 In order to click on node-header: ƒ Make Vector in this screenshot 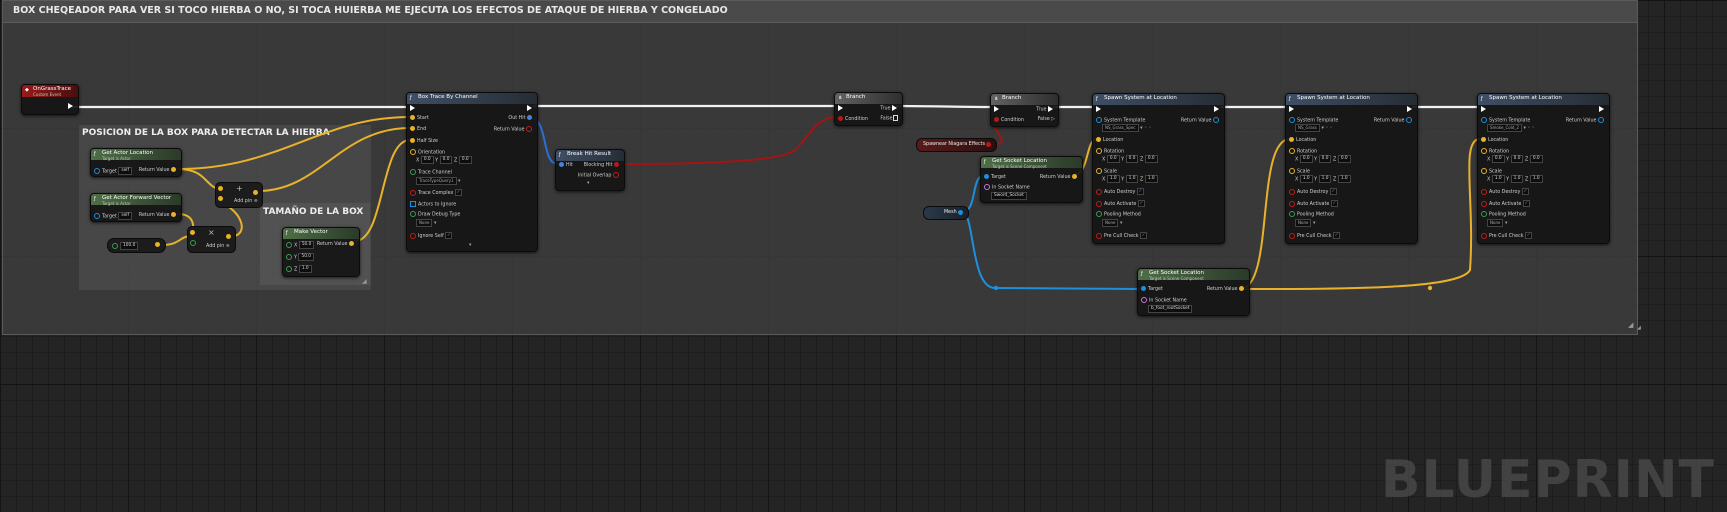, I will do `click(321, 233)`.